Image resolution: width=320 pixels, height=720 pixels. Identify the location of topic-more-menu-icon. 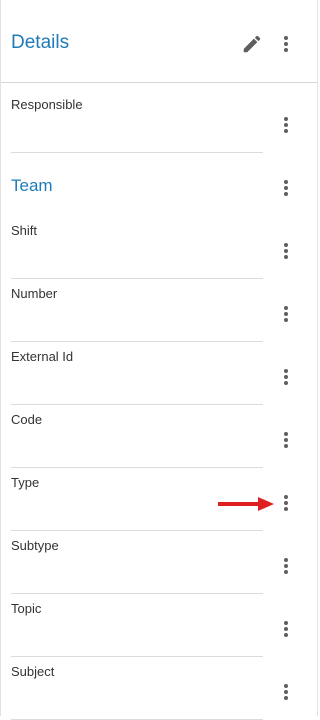
(286, 629).